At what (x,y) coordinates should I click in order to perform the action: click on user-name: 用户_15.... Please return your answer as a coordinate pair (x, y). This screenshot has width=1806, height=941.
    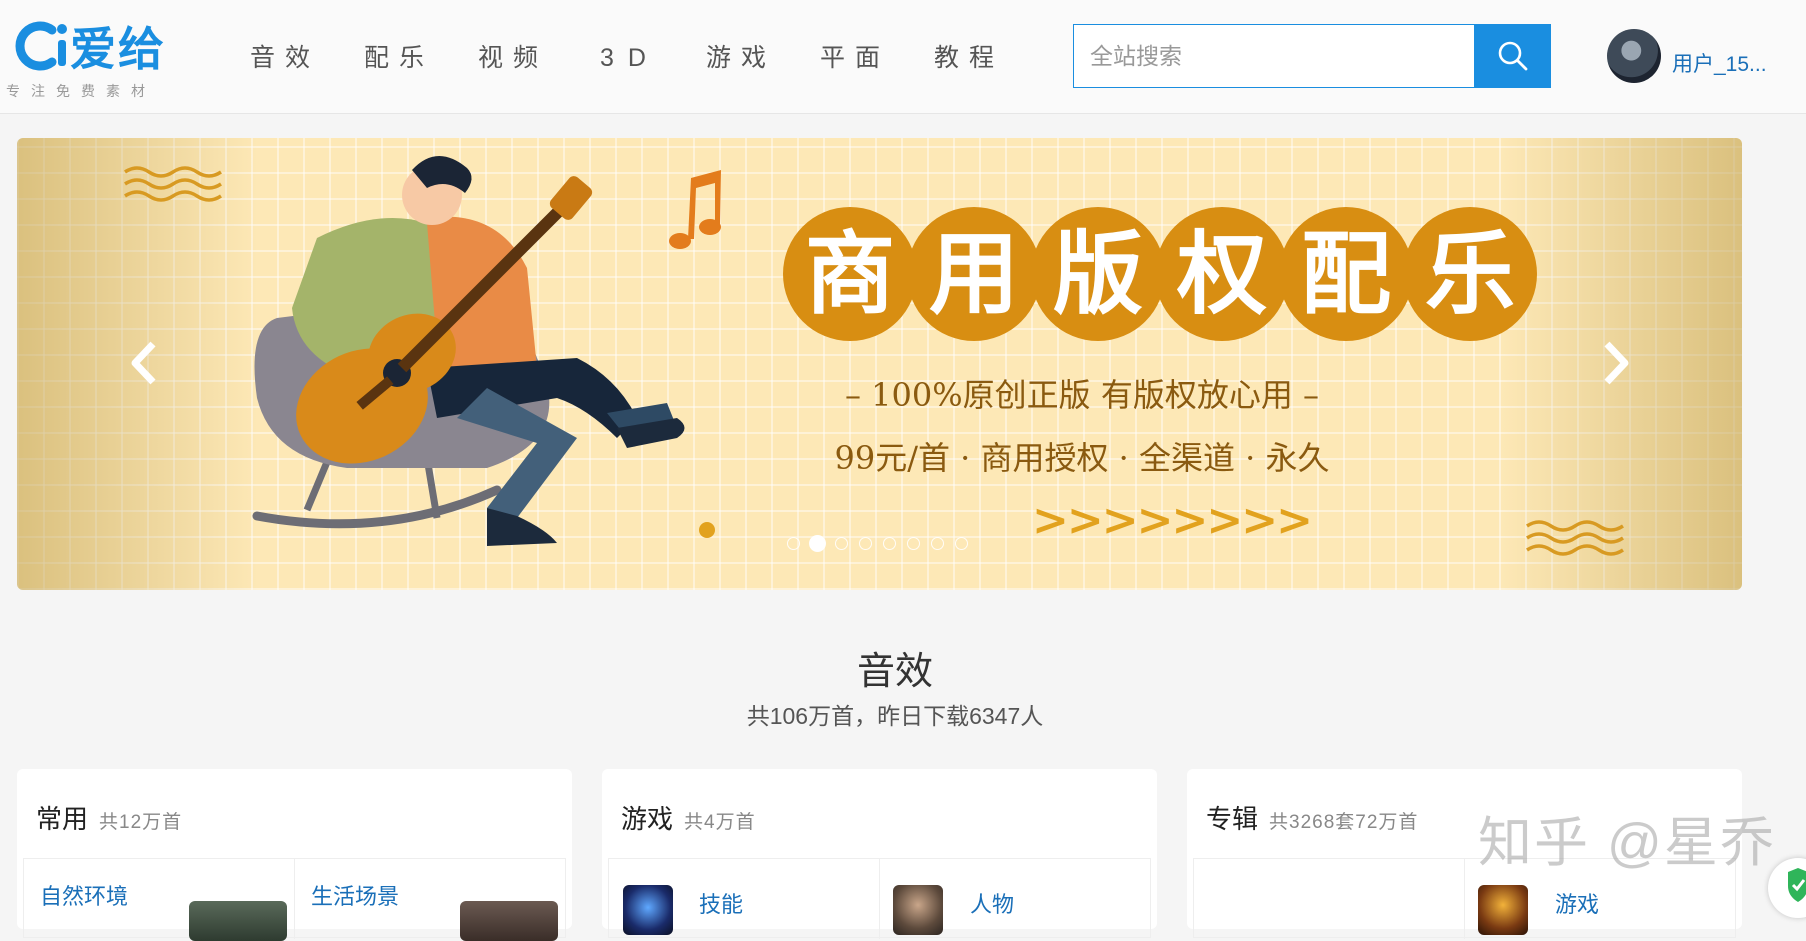
    Looking at the image, I should click on (1719, 63).